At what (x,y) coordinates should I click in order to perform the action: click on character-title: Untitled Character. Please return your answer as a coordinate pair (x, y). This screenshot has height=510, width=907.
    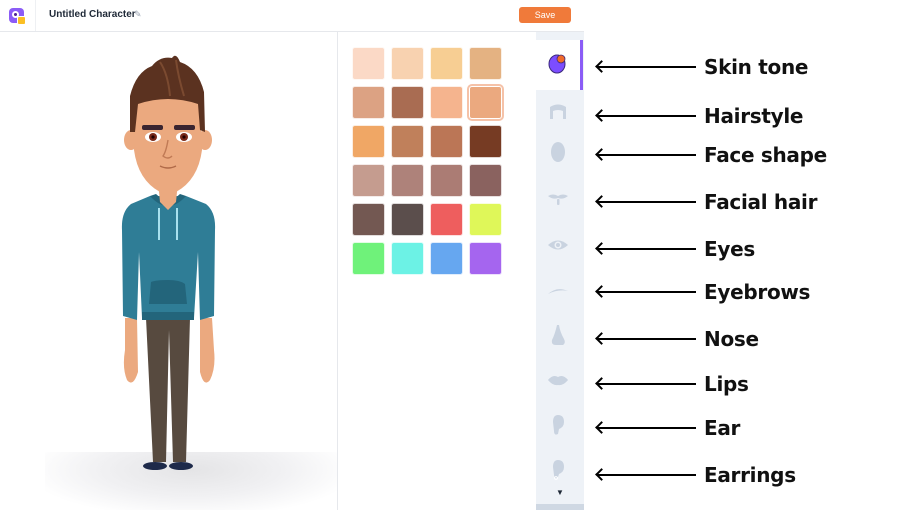
    Looking at the image, I should click on (92, 14).